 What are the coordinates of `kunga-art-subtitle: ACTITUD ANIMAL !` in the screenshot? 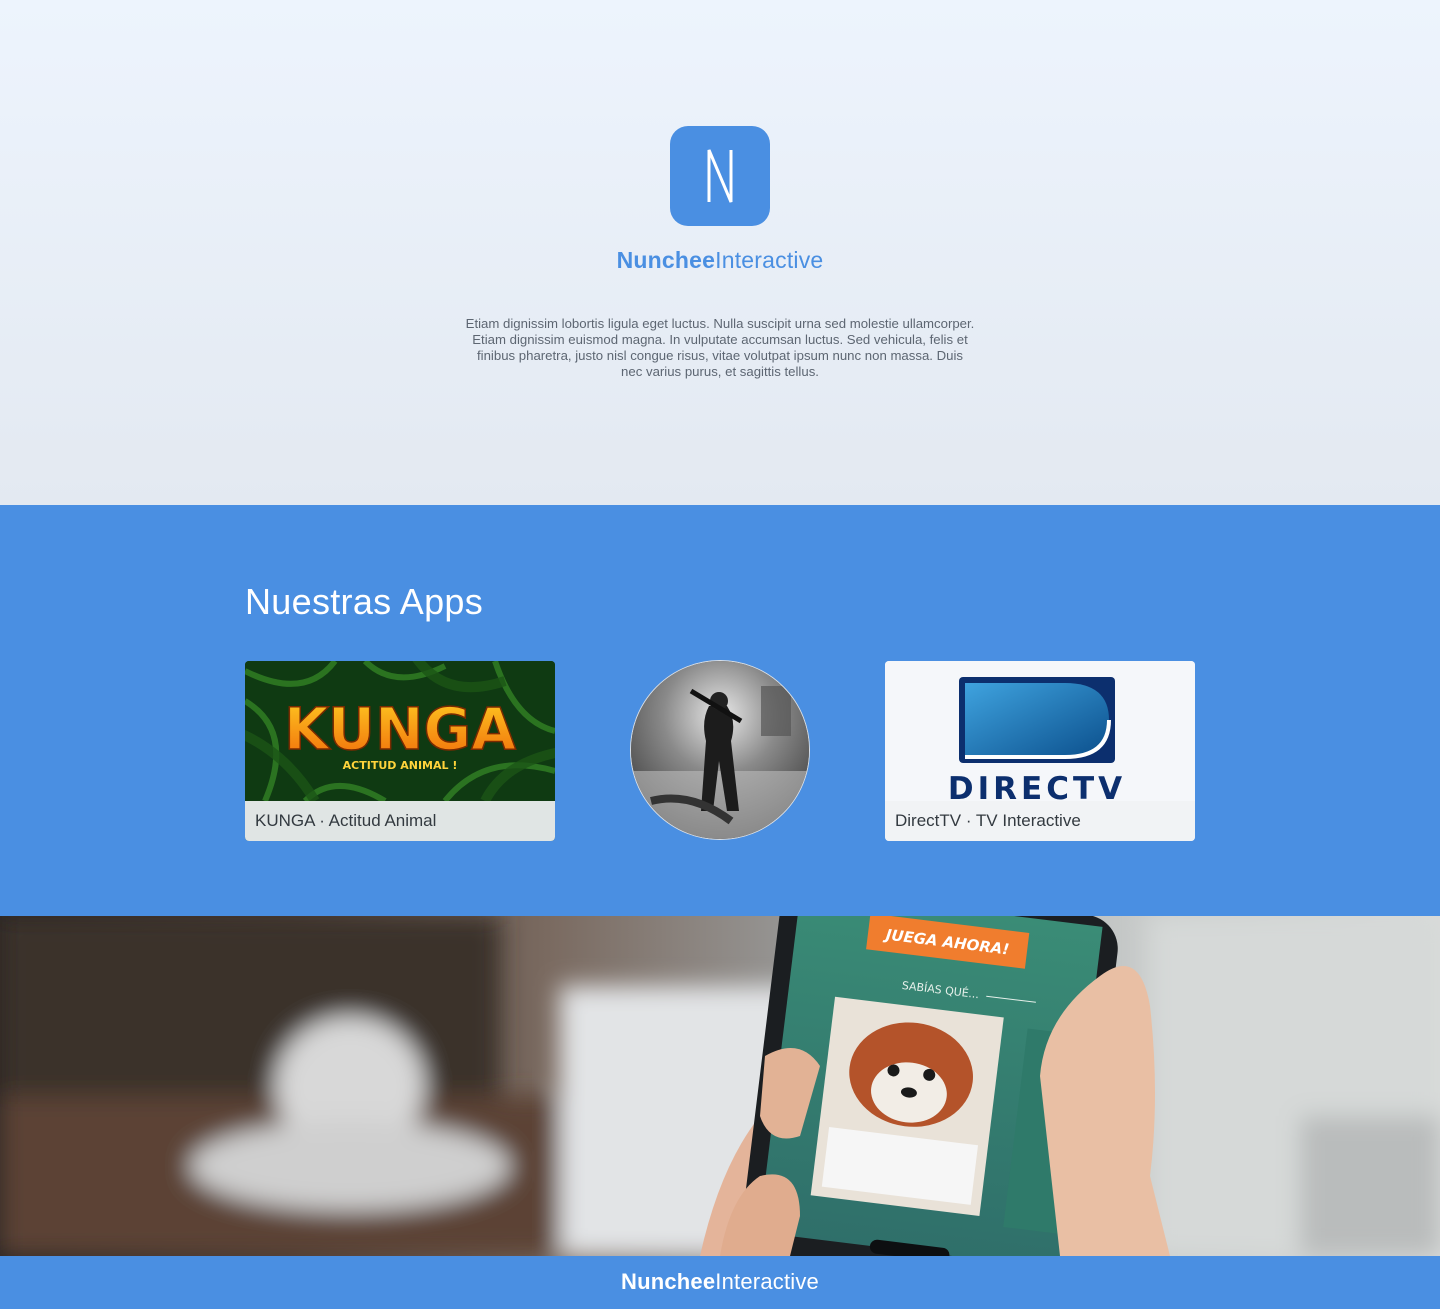 It's located at (400, 765).